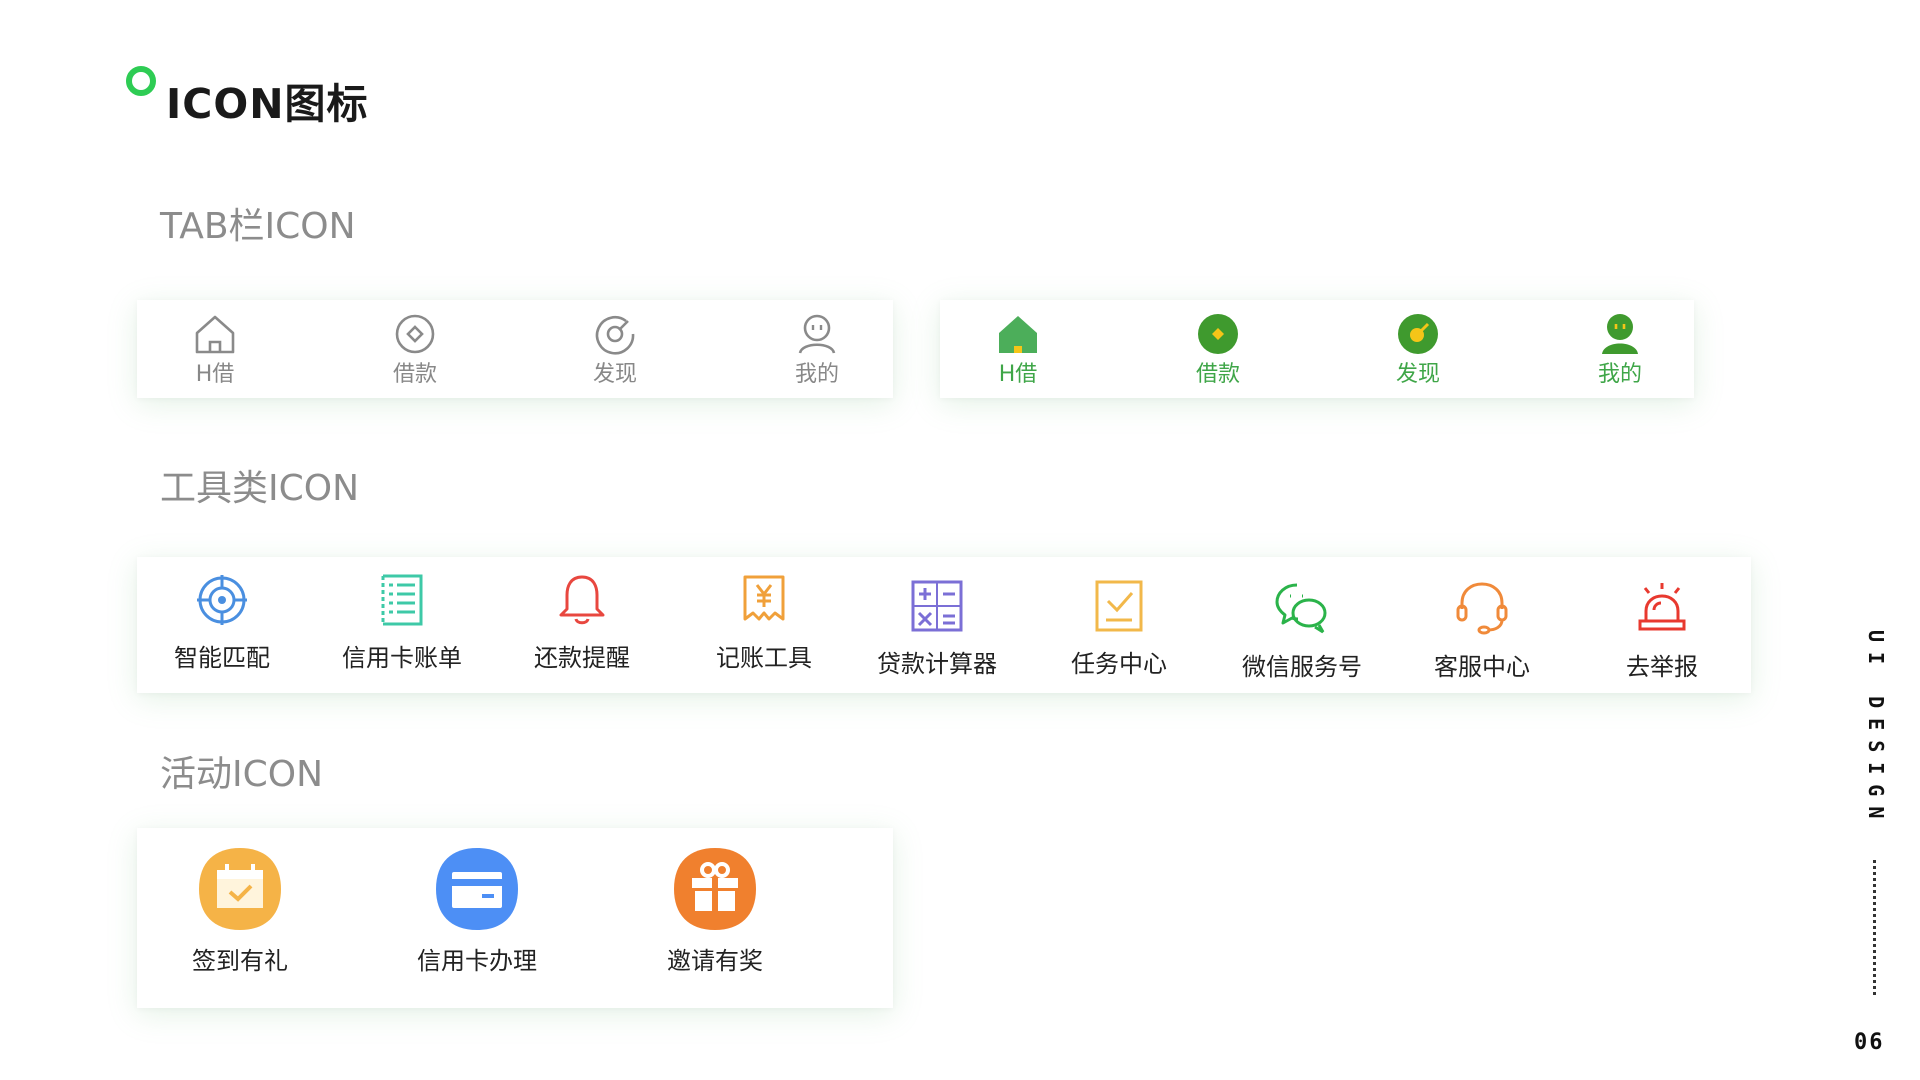 Image resolution: width=1920 pixels, height=1080 pixels. I want to click on tool-repay-reminder: 还款提醒, so click(582, 625).